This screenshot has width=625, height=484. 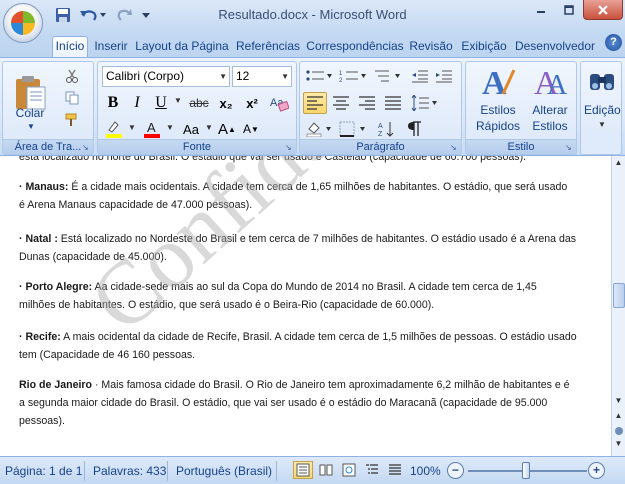 What do you see at coordinates (227, 129) in the screenshot?
I see `grow-font-button: A ▲` at bounding box center [227, 129].